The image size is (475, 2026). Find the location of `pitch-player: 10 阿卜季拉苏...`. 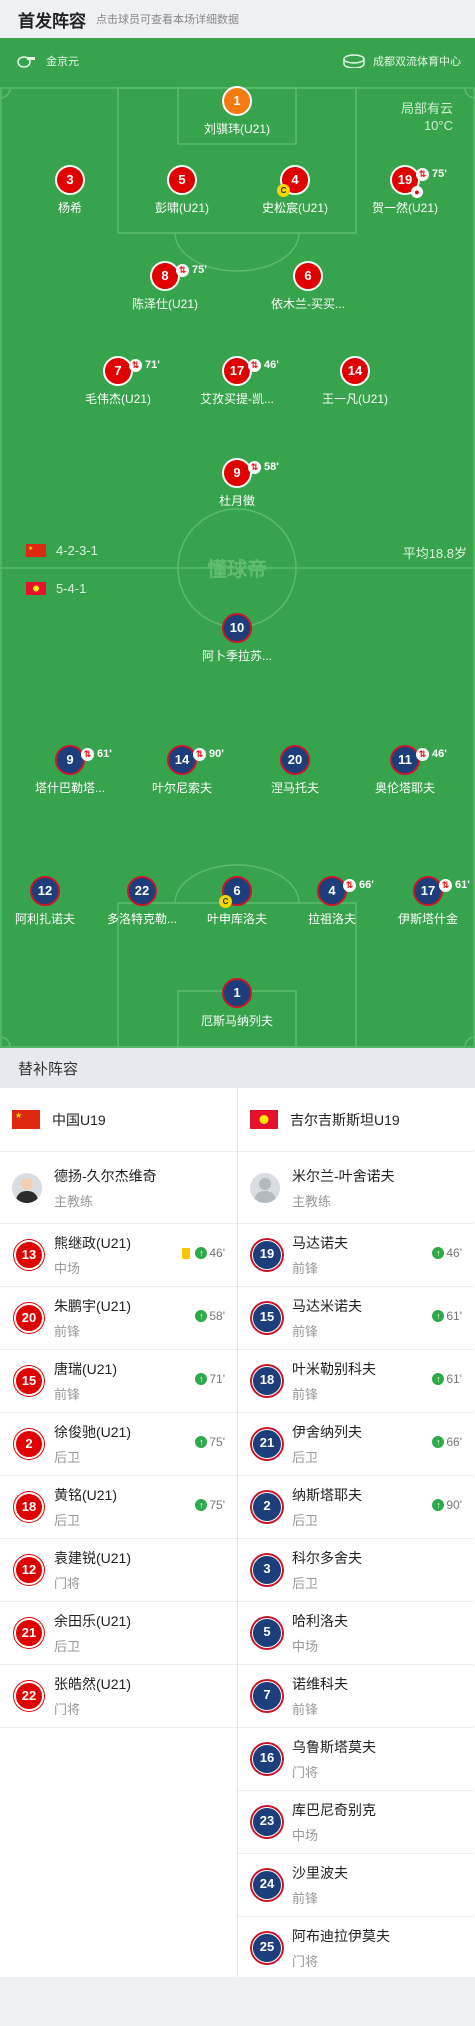

pitch-player: 10 阿卜季拉苏... is located at coordinates (237, 638).